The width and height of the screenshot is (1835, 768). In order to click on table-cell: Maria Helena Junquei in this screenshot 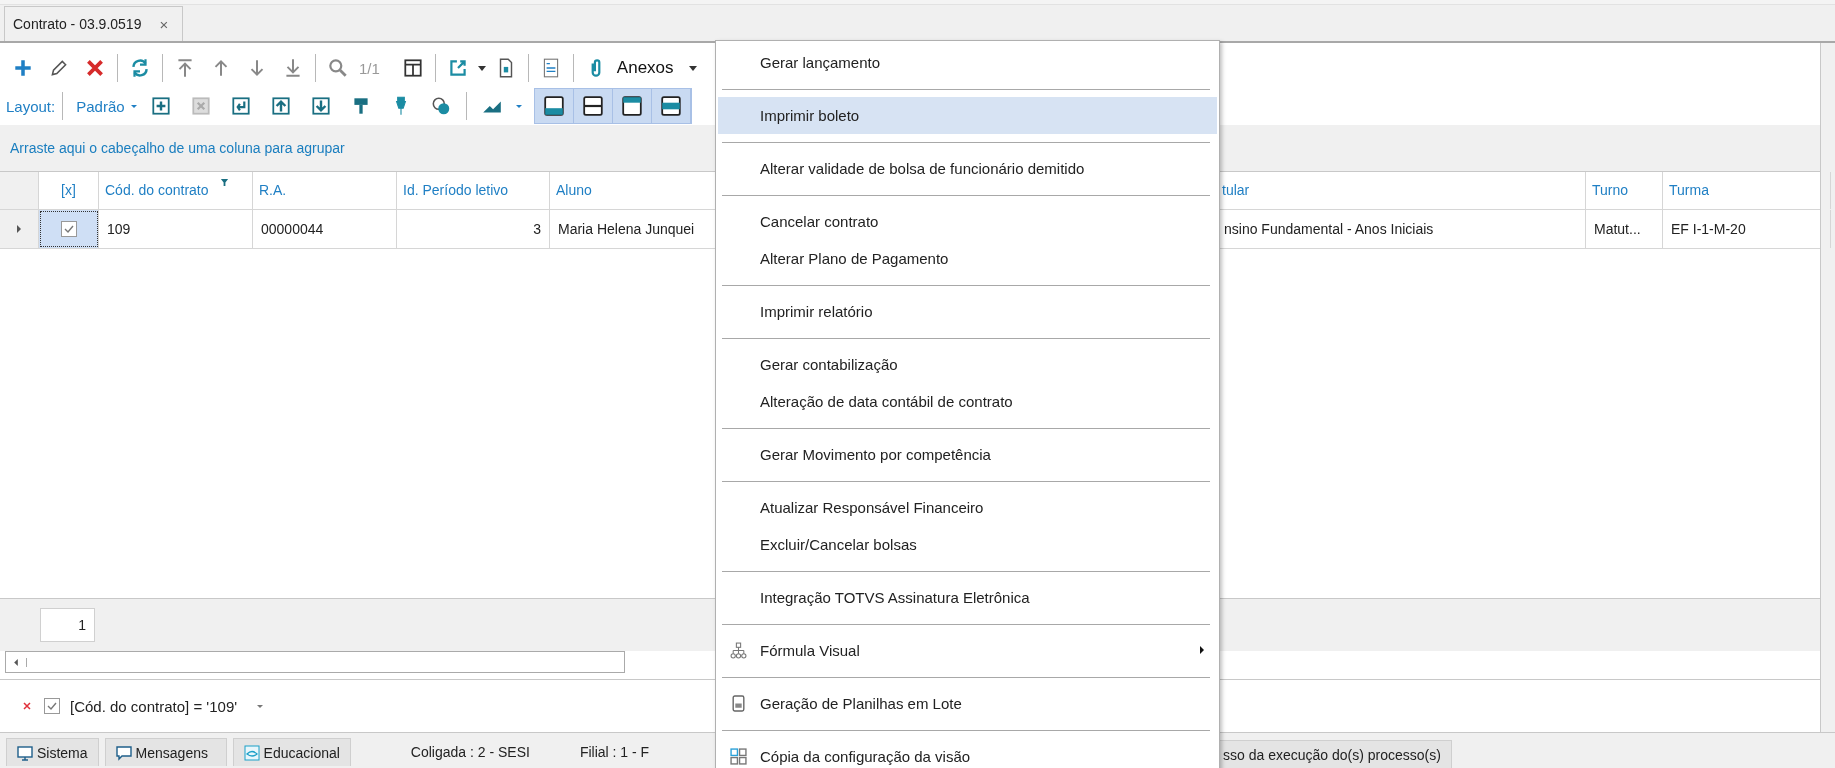, I will do `click(626, 229)`.